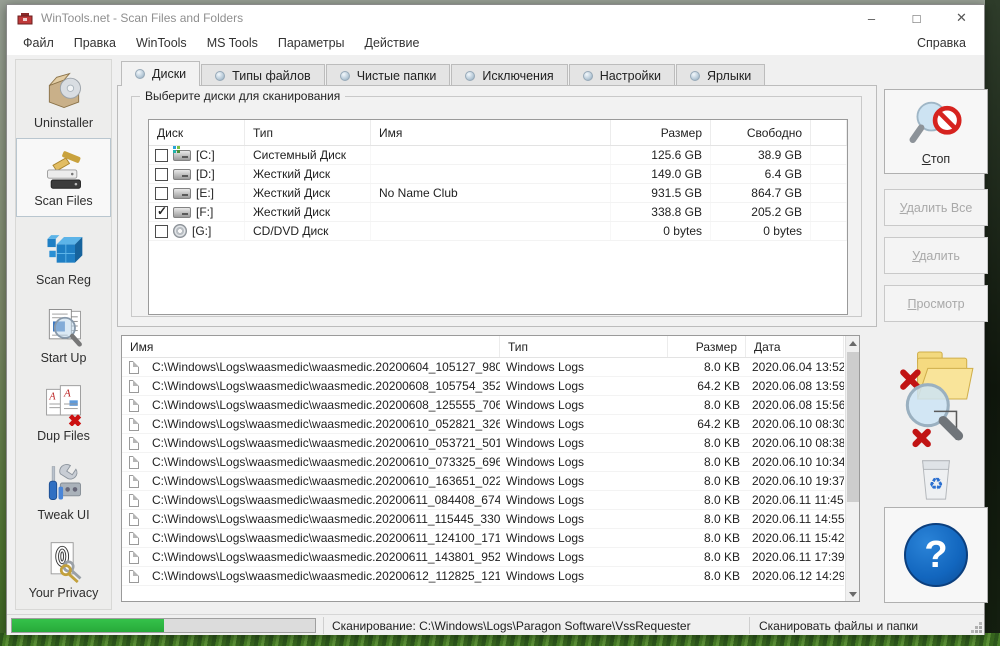 Image resolution: width=1000 pixels, height=646 pixels. What do you see at coordinates (63, 436) in the screenshot?
I see `sidebar-item-label: Dup Files` at bounding box center [63, 436].